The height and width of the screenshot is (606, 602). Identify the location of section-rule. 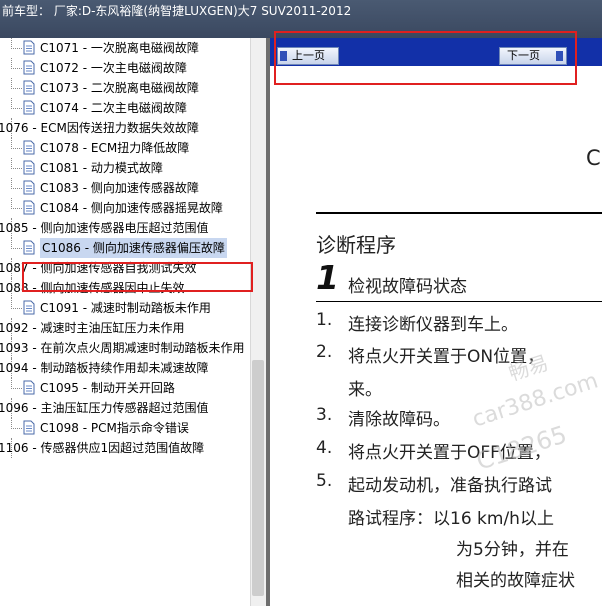
(459, 213).